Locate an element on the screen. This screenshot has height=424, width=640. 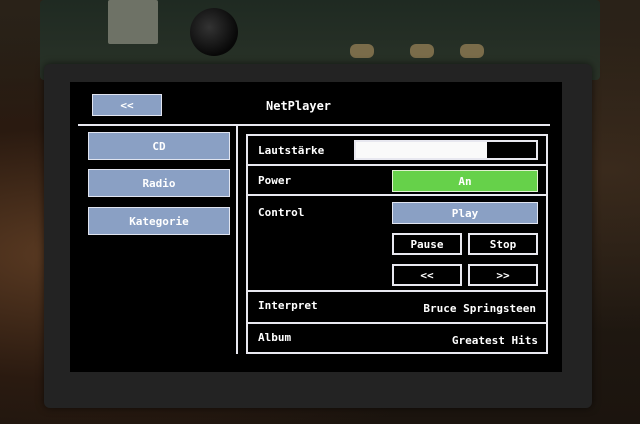
next-button-label: >> is located at coordinates (503, 275).